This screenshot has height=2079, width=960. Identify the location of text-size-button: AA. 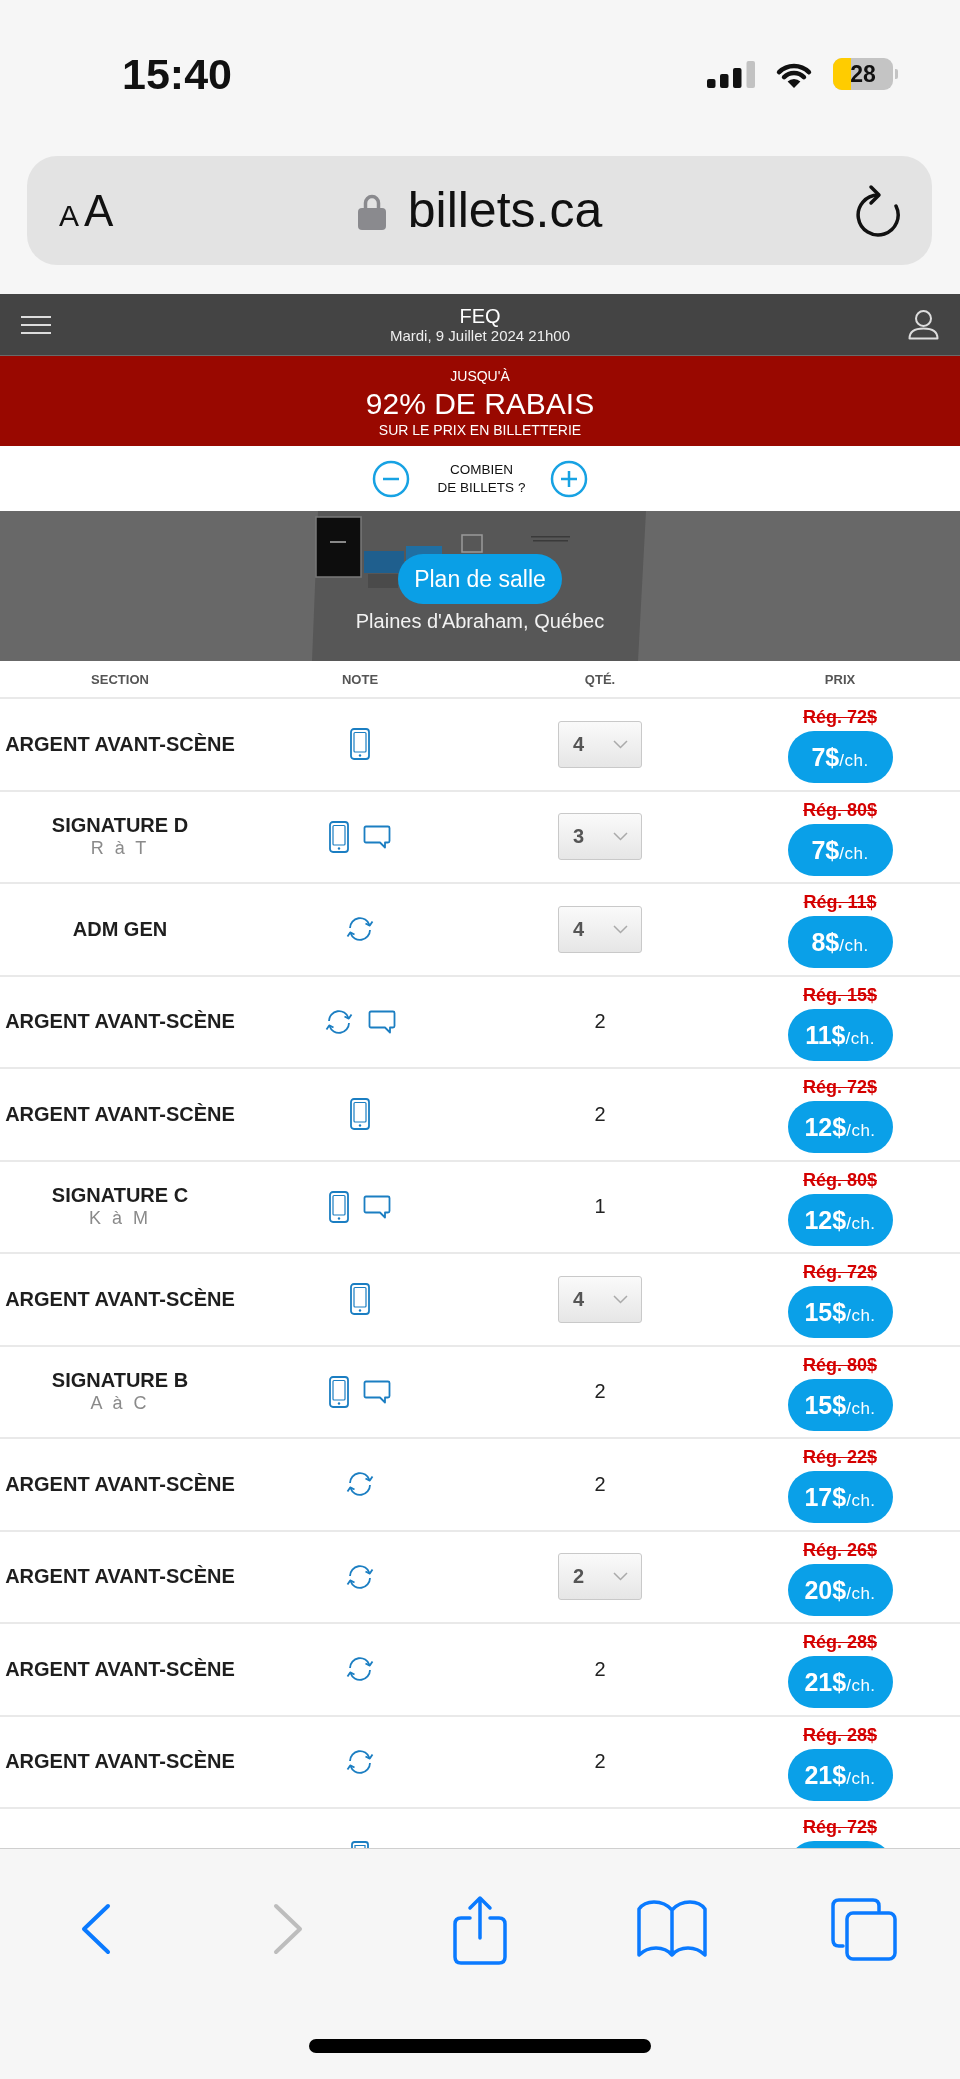
(86, 210).